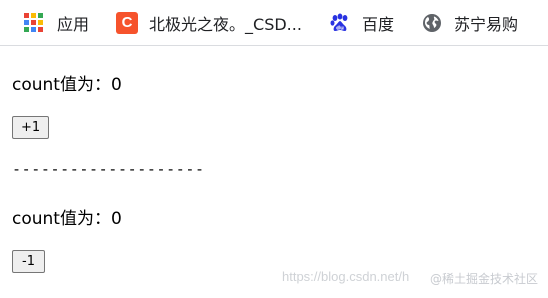 The width and height of the screenshot is (548, 298). I want to click on baidu-paw-icon: du, so click(340, 23).